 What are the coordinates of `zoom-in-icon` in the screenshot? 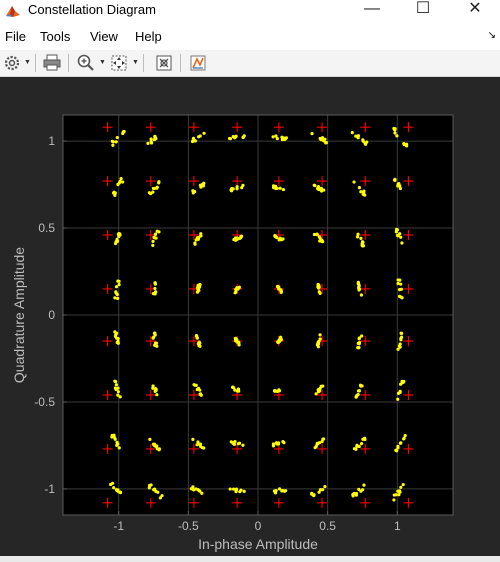 It's located at (86, 63).